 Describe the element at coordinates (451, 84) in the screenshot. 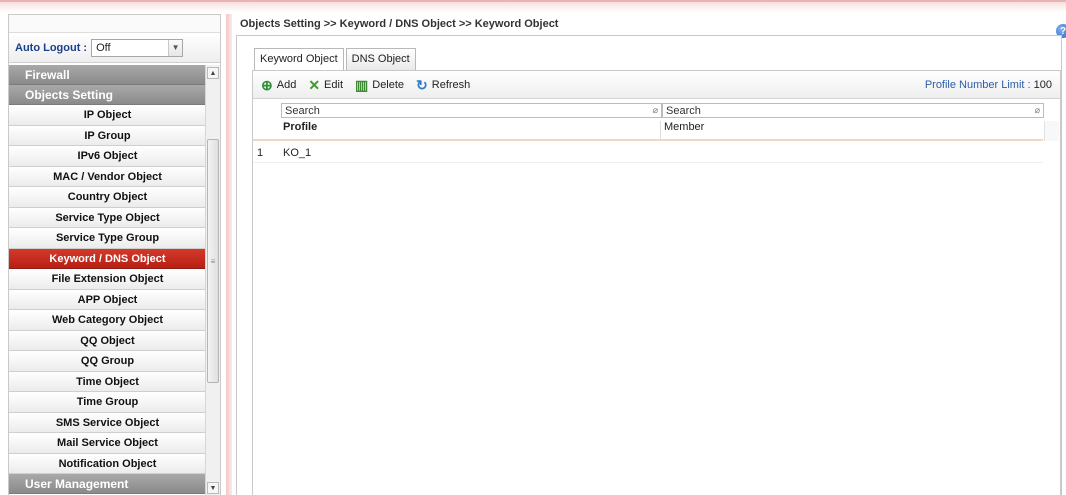

I see `refresh-label: Refresh` at that location.